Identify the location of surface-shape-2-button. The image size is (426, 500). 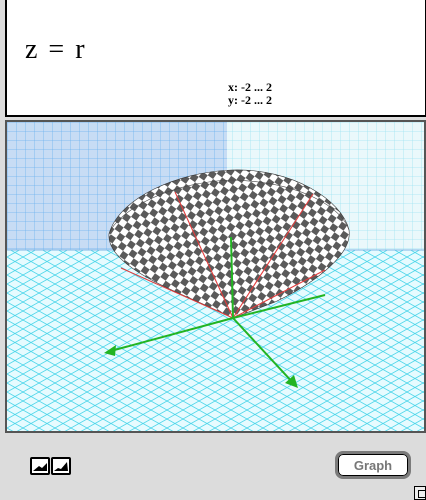
(61, 466).